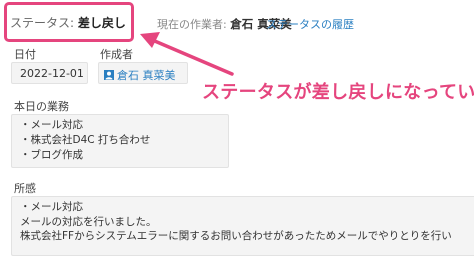 Image resolution: width=474 pixels, height=256 pixels. What do you see at coordinates (116, 54) in the screenshot?
I see `author-label: 作成者` at bounding box center [116, 54].